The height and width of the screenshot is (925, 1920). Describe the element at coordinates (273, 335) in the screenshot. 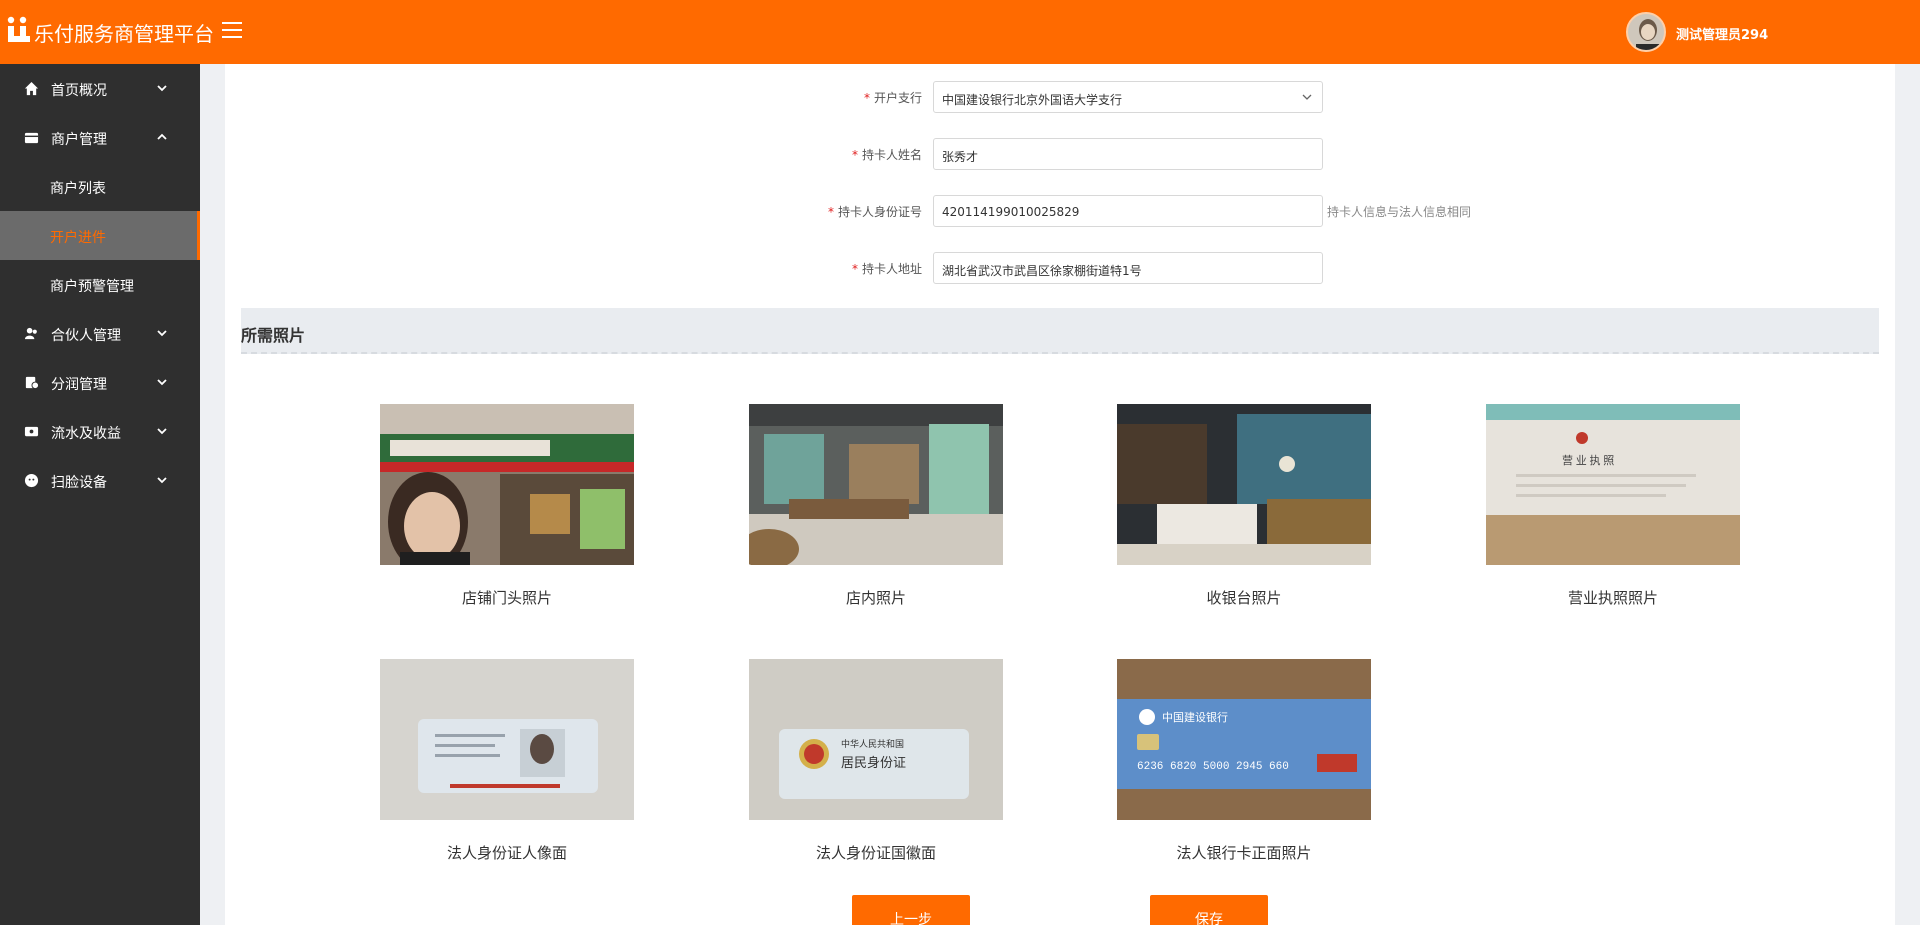

I see `section-title: 所需照片` at that location.